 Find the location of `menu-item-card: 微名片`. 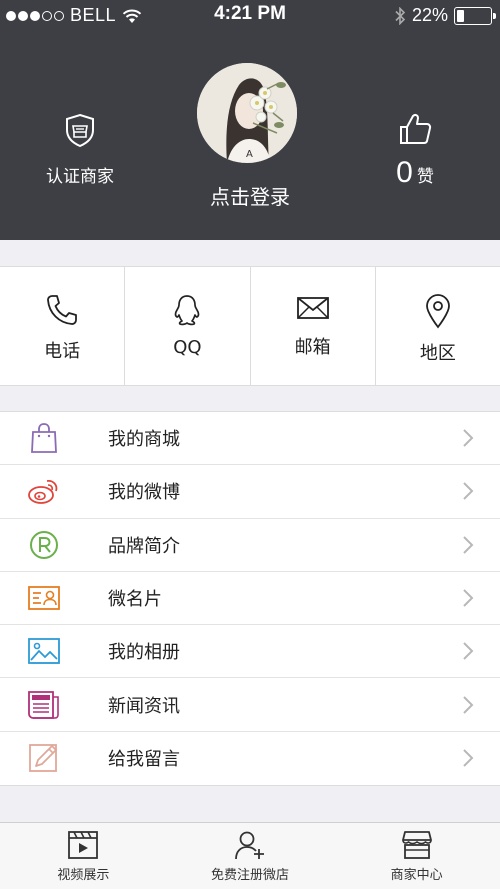

menu-item-card: 微名片 is located at coordinates (250, 599).